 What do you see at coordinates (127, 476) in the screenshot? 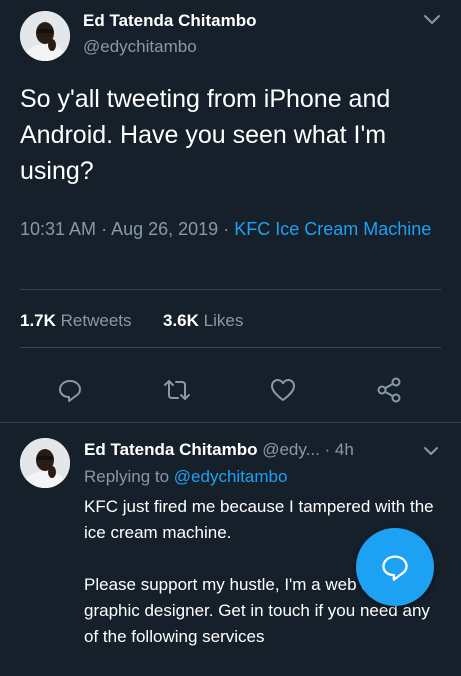
I see `replying-prefix: Replying to` at bounding box center [127, 476].